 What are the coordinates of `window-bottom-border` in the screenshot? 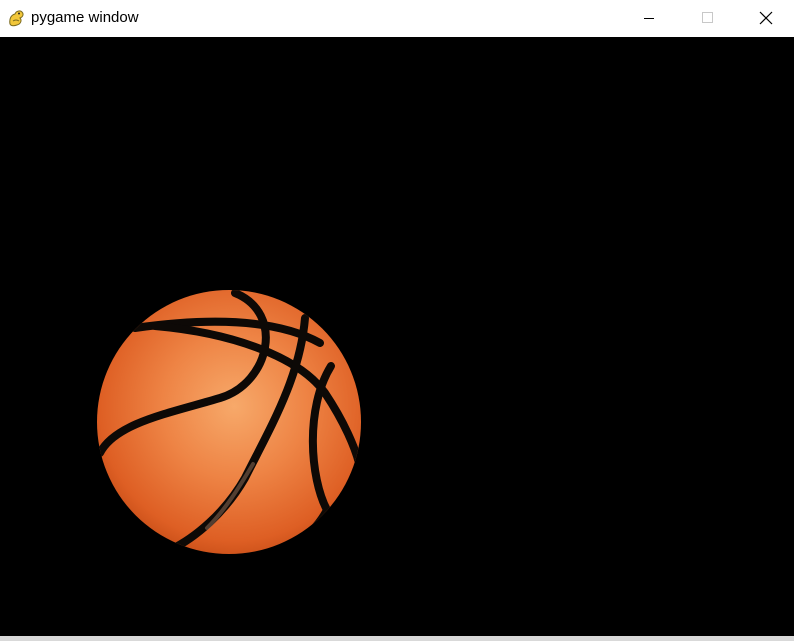 It's located at (397, 638).